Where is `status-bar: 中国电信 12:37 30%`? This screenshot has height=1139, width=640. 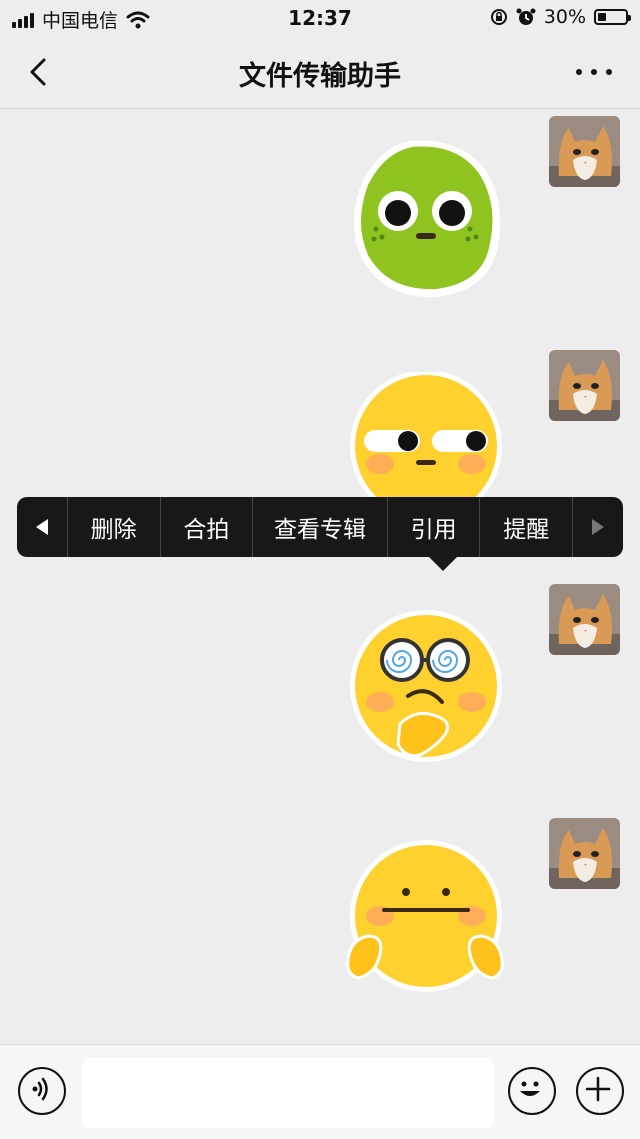
status-bar: 中国电信 12:37 30% is located at coordinates (320, 18).